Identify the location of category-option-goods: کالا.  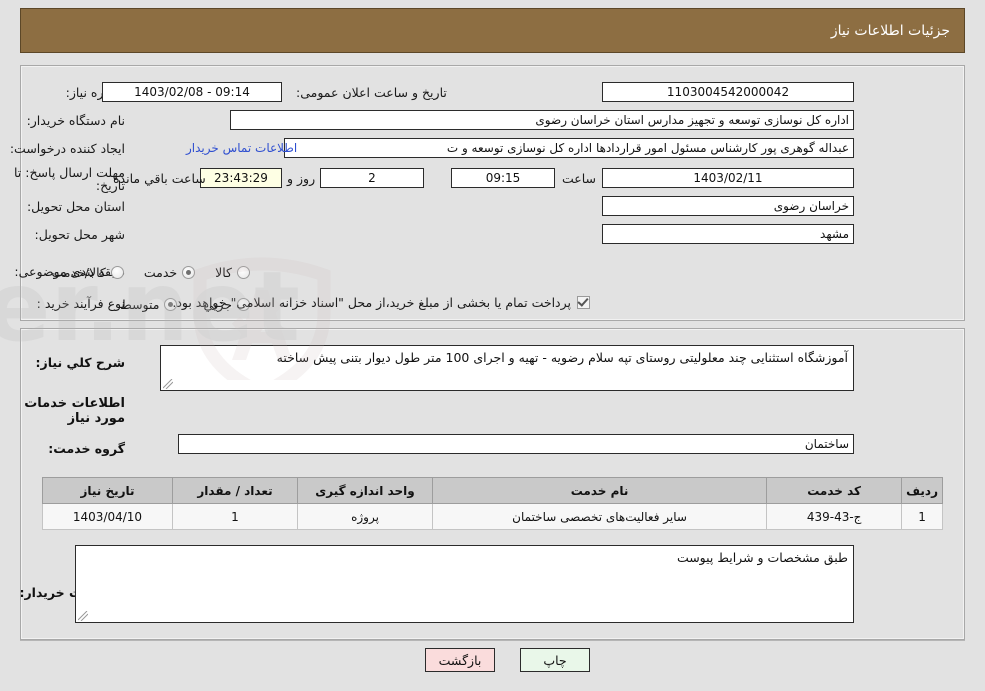
(232, 272).